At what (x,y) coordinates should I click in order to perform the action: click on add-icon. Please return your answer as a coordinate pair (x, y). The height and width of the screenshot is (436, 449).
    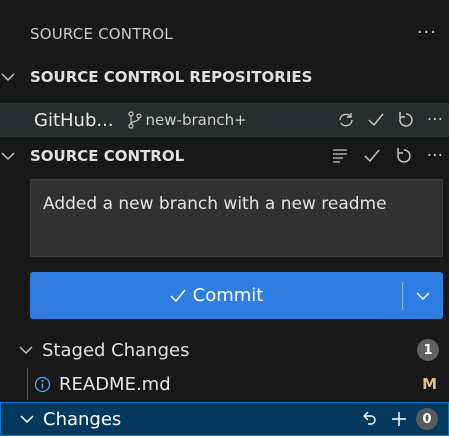
    Looking at the image, I should click on (399, 419).